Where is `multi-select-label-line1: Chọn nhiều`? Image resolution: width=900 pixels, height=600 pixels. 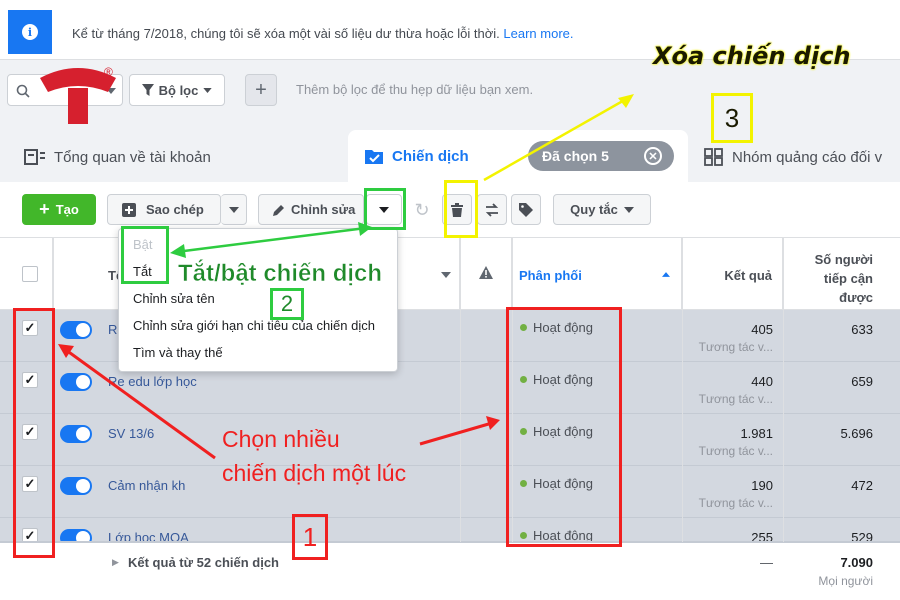 multi-select-label-line1: Chọn nhiều is located at coordinates (281, 439).